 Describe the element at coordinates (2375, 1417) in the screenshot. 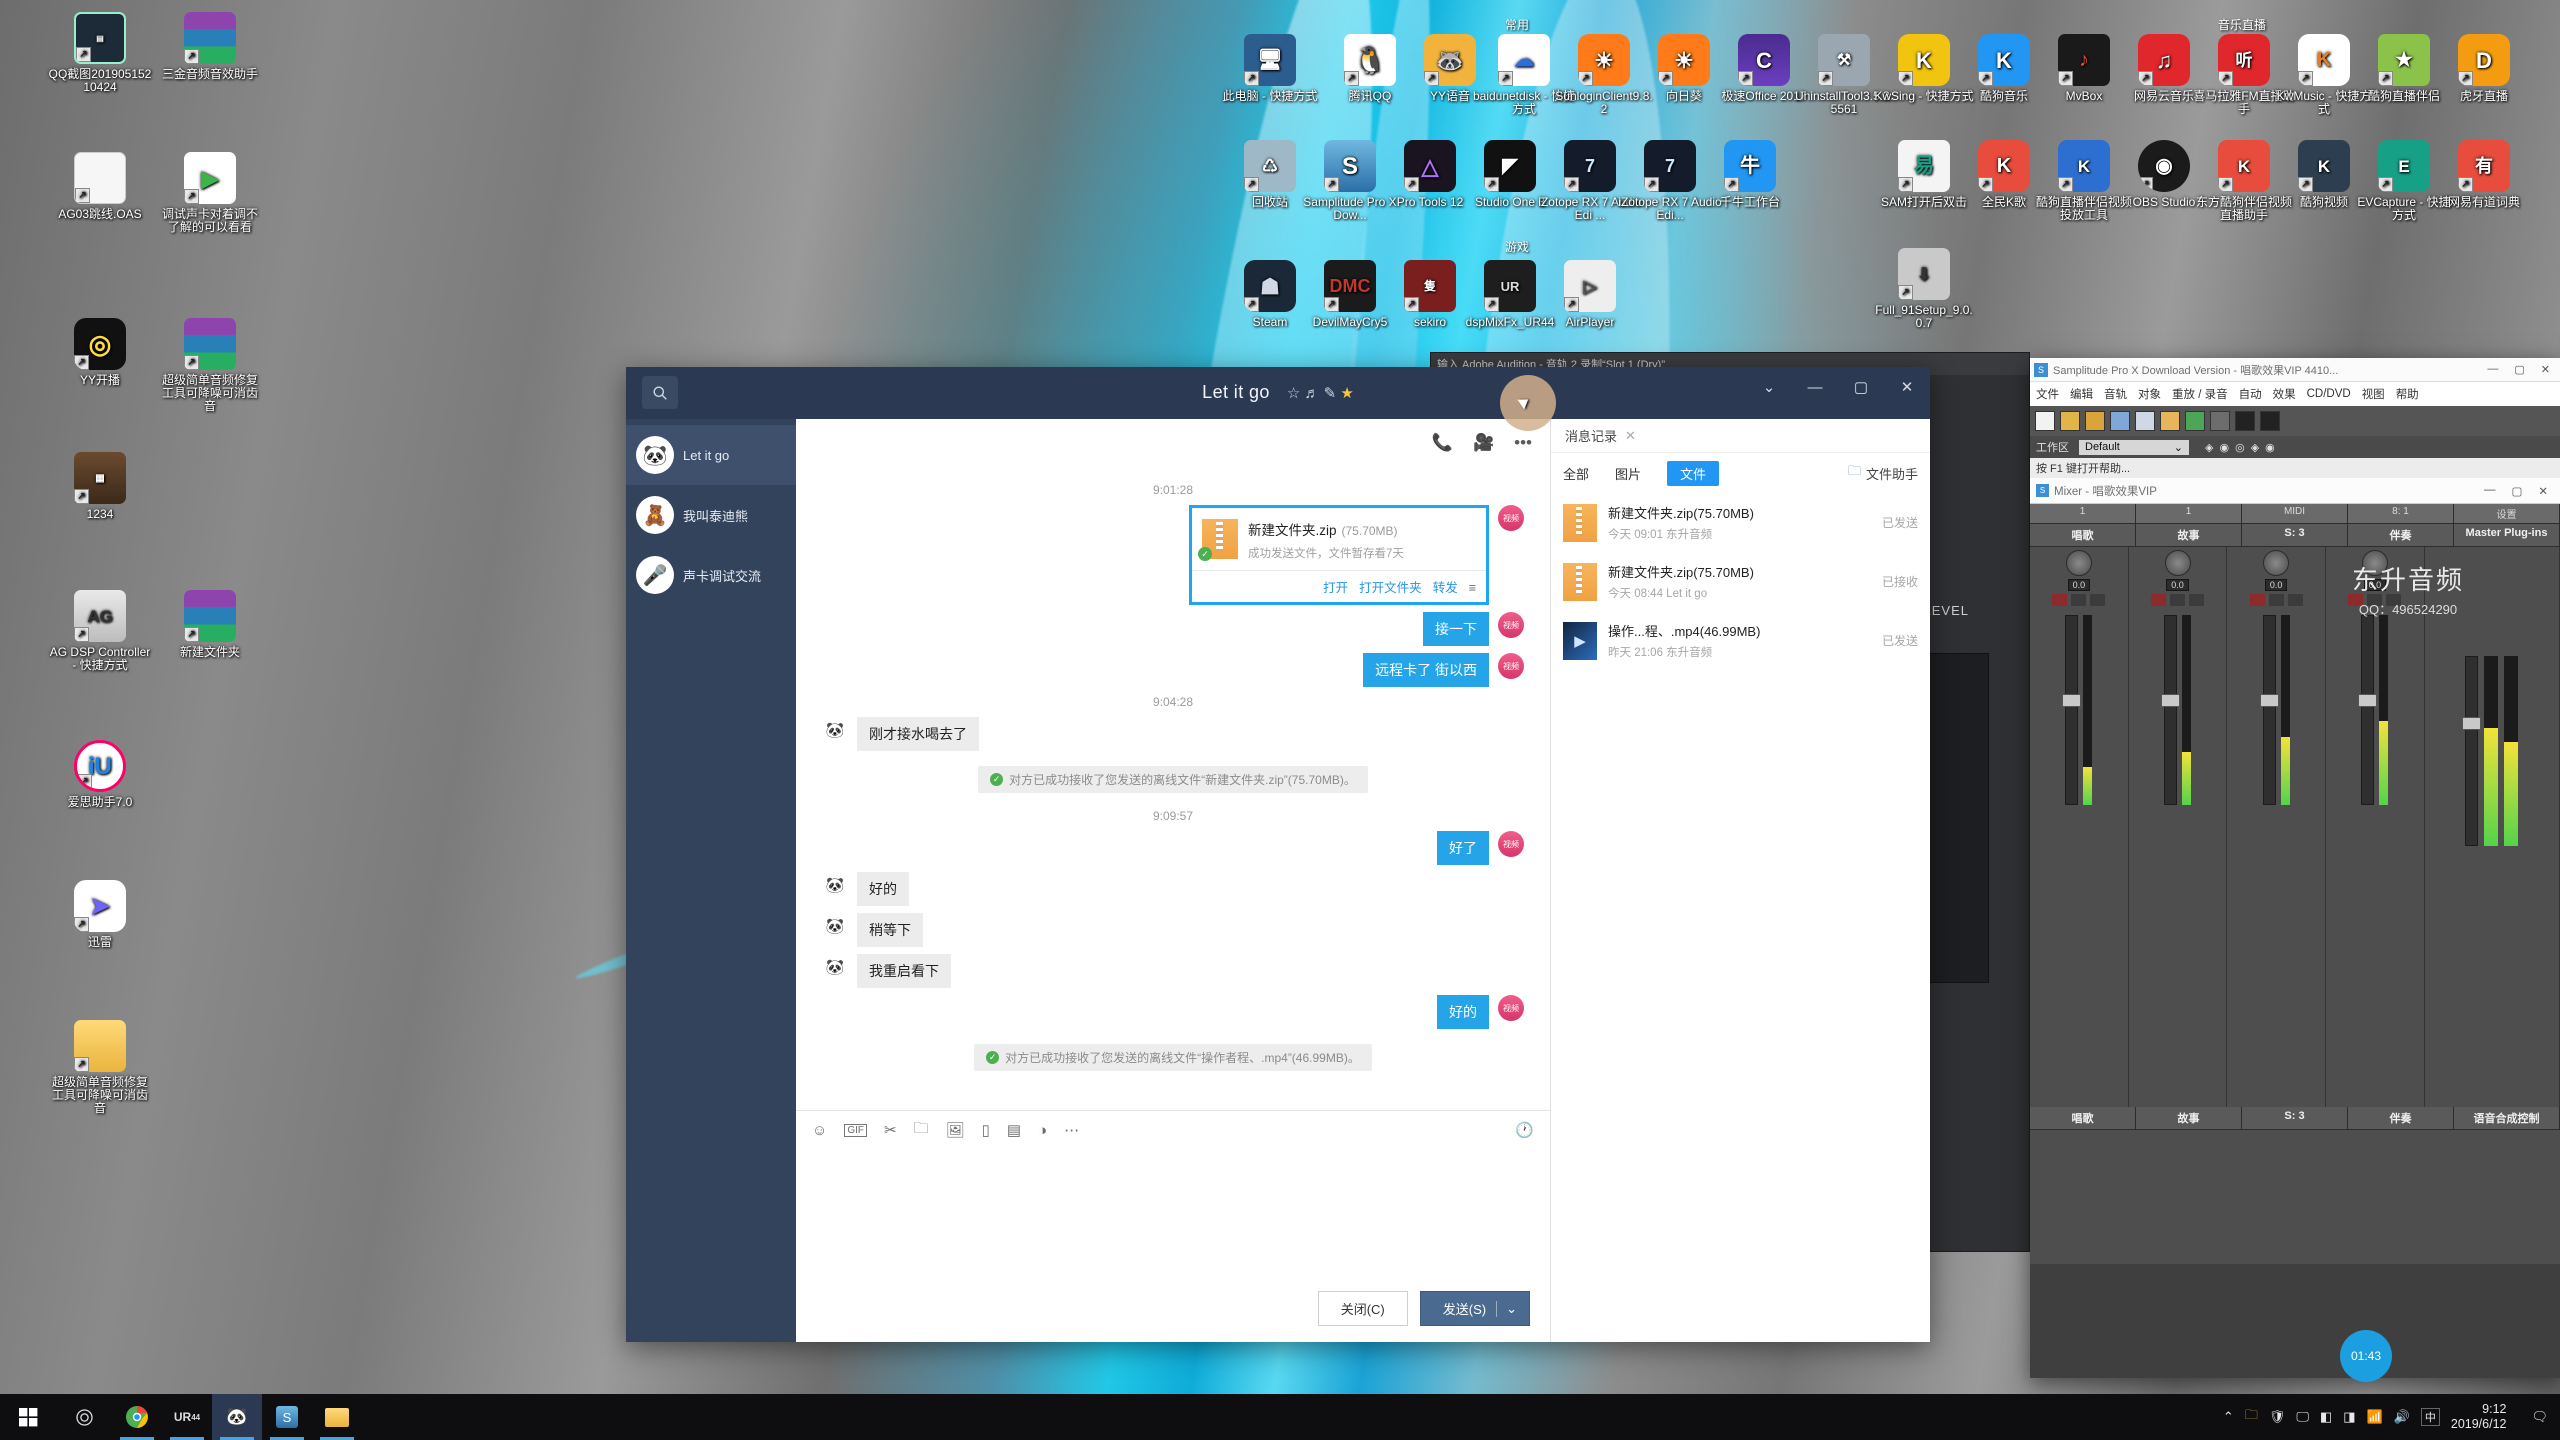

I see `network-icon: 📶` at that location.